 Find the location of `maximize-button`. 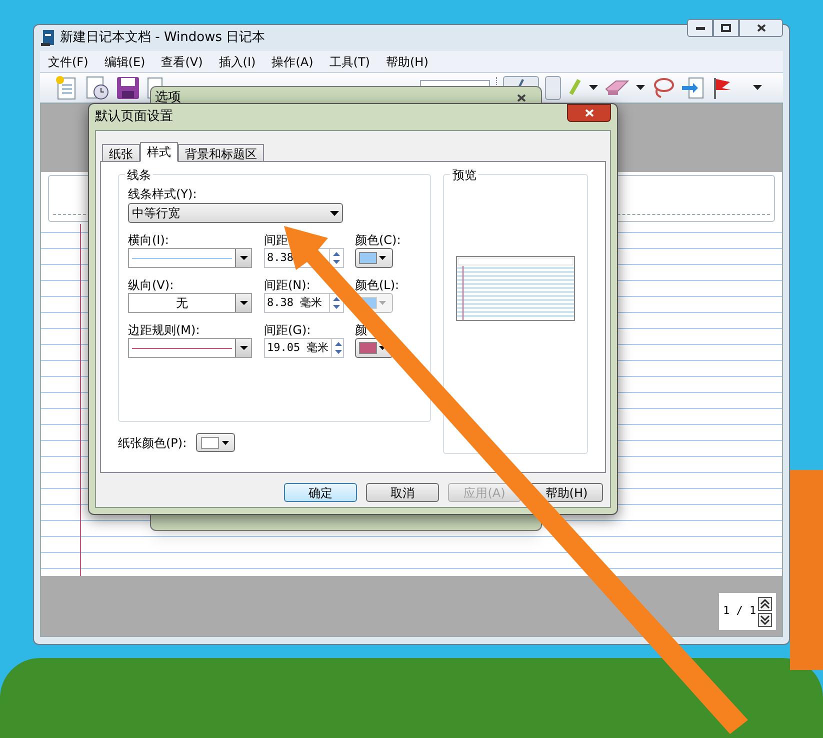

maximize-button is located at coordinates (726, 28).